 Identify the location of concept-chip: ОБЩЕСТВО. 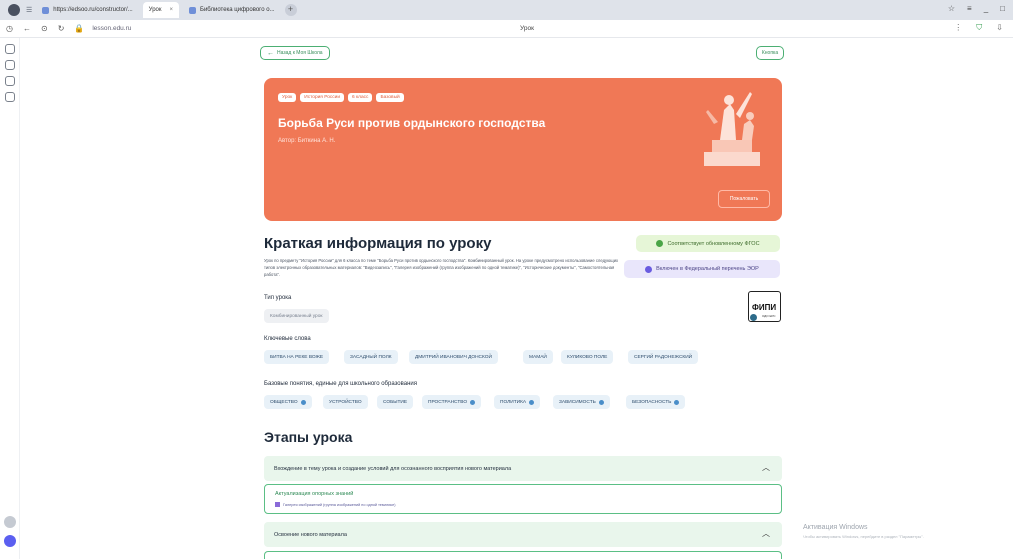
(288, 402).